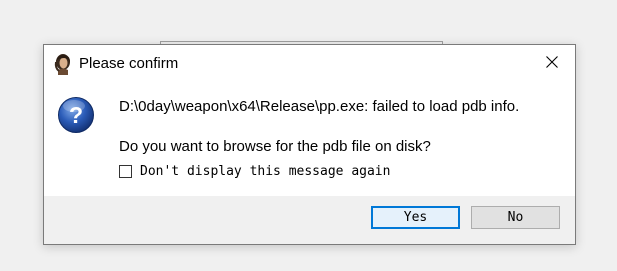 The width and height of the screenshot is (617, 271). I want to click on dont-display-checkbox, so click(125, 171).